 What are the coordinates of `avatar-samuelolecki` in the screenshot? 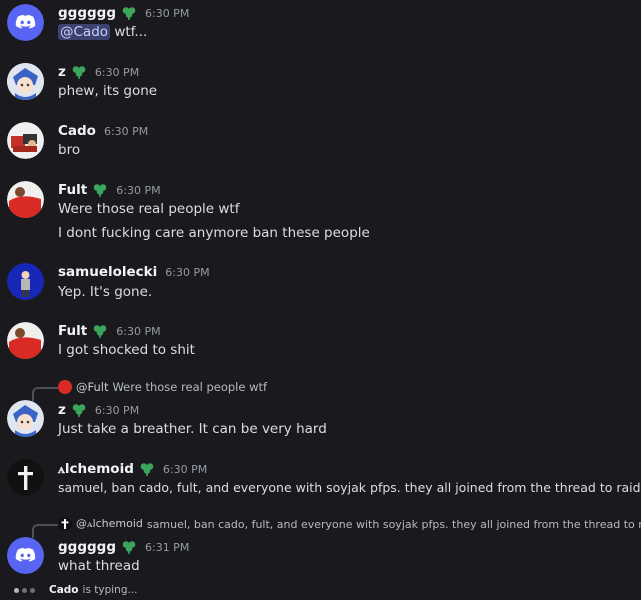 It's located at (25, 281).